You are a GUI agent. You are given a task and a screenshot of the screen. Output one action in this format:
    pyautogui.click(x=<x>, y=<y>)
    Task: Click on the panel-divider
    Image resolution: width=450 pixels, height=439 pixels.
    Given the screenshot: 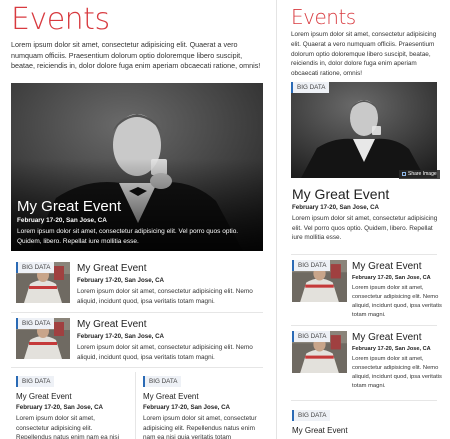 What is the action you would take?
    pyautogui.click(x=276, y=219)
    